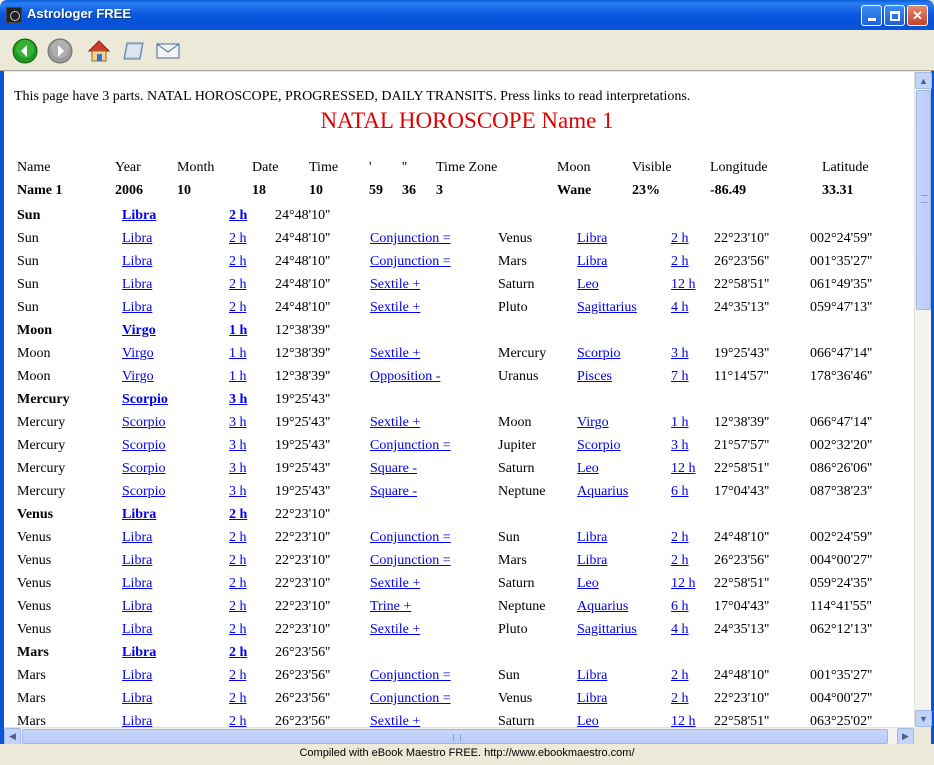  I want to click on aspect-link: Opposition -, so click(405, 377).